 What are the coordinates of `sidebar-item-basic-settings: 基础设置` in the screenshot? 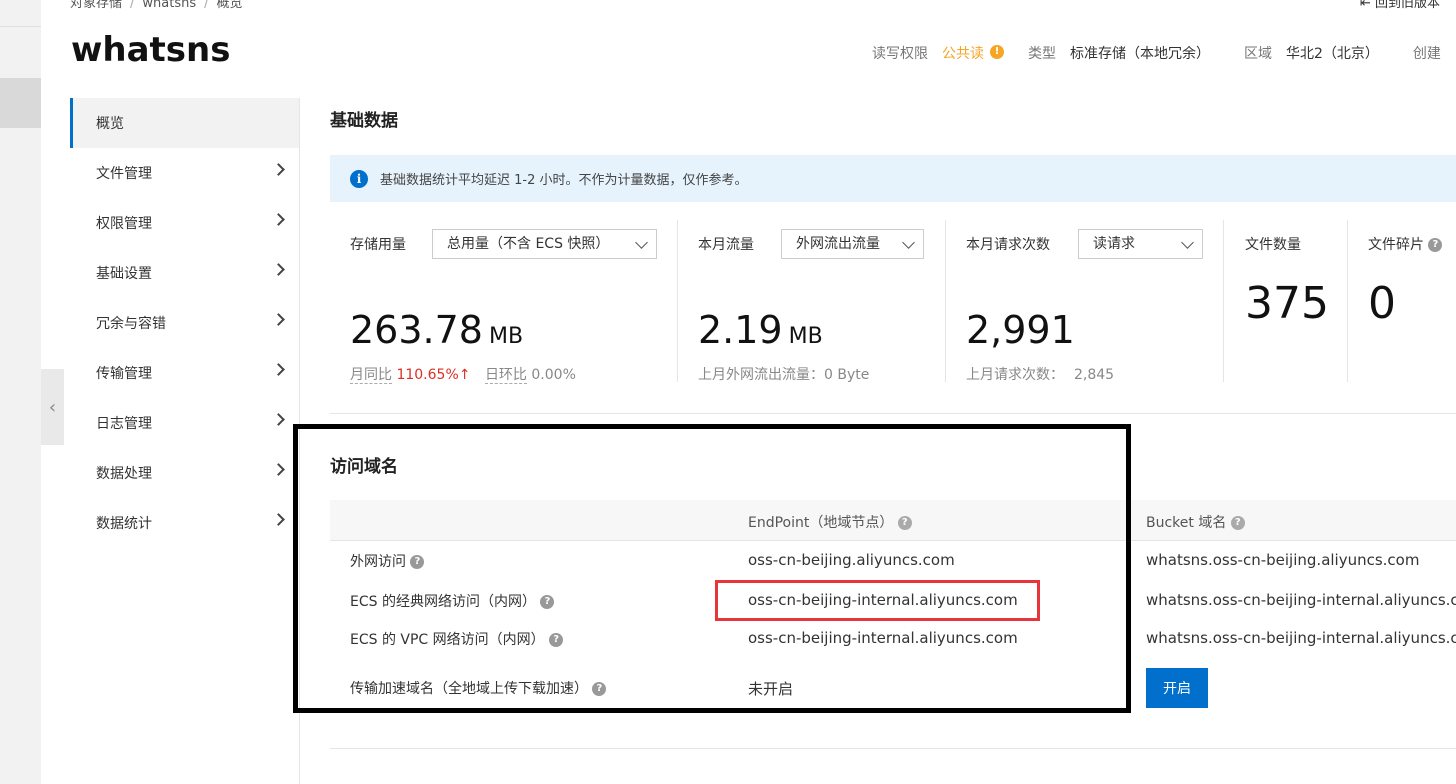 It's located at (184, 273).